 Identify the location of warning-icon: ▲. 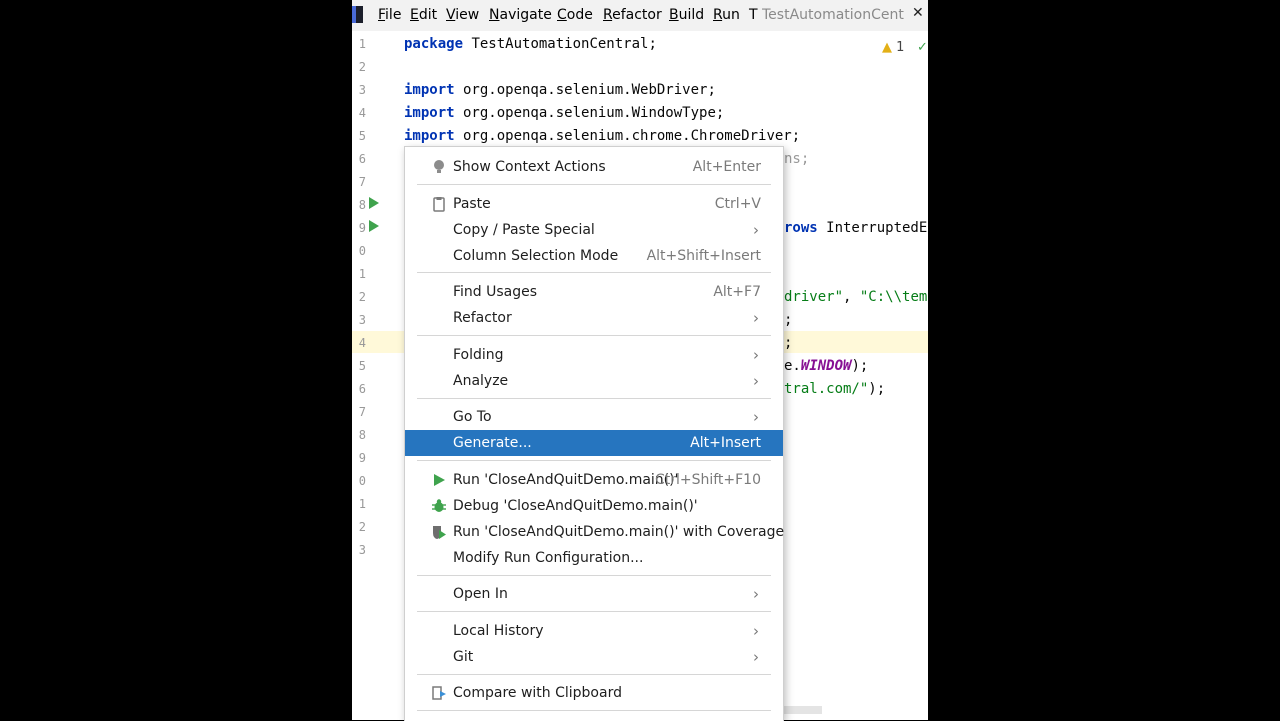
(887, 47).